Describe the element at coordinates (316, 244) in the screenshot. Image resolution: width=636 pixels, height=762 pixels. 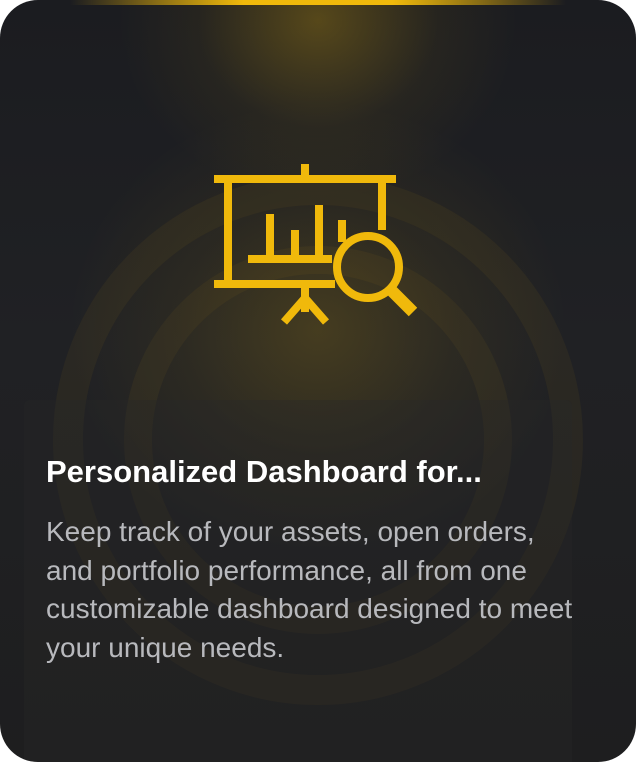
I see `dashboard-analytics-icon` at that location.